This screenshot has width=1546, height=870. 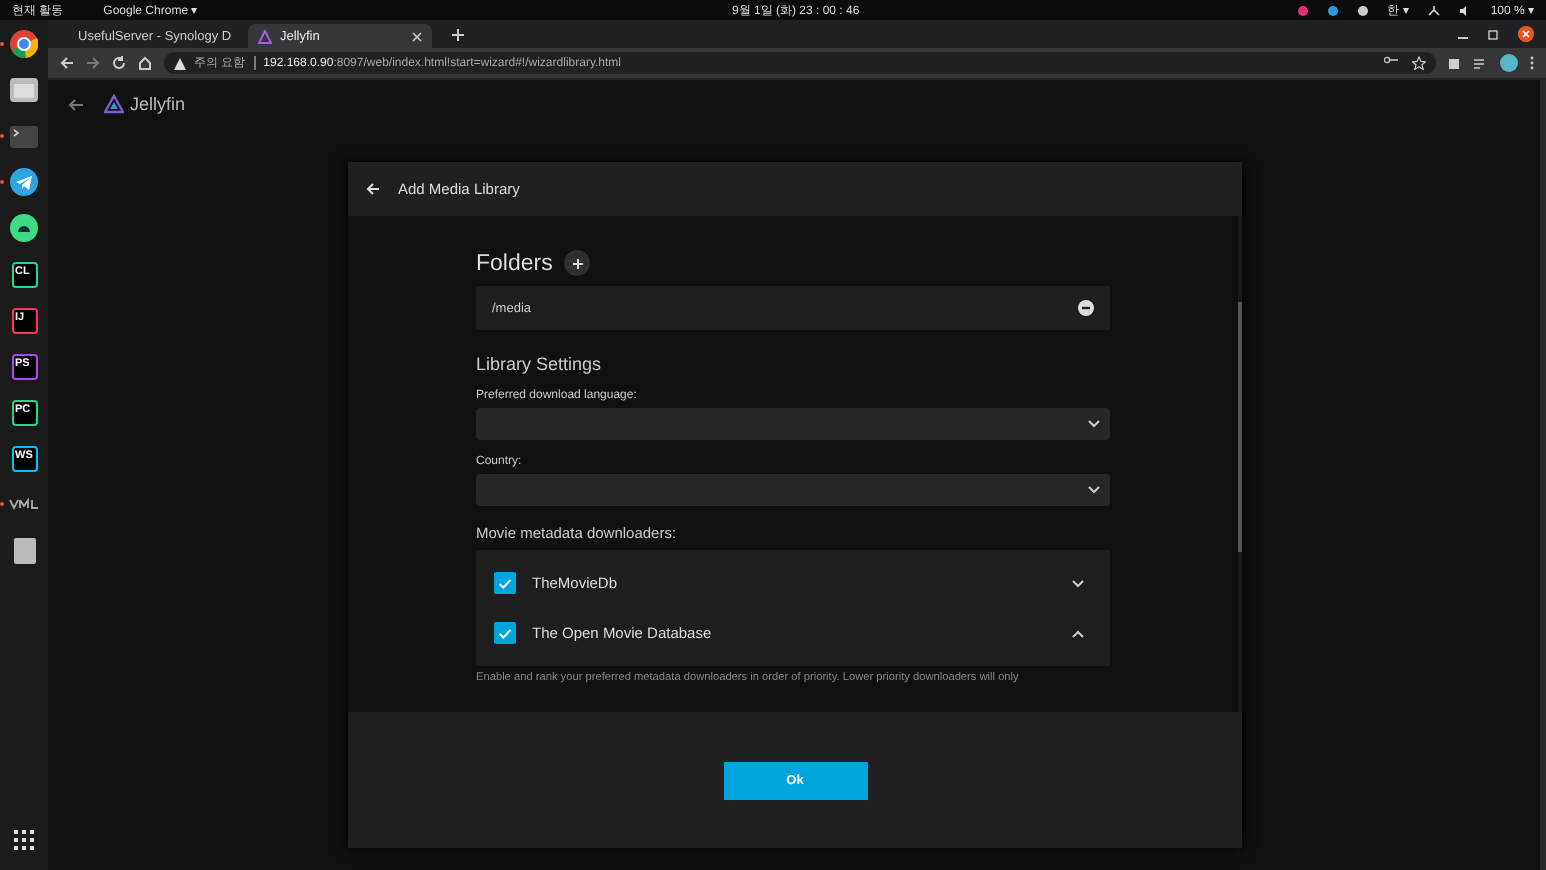 What do you see at coordinates (1465, 10) in the screenshot?
I see `speaker-icon` at bounding box center [1465, 10].